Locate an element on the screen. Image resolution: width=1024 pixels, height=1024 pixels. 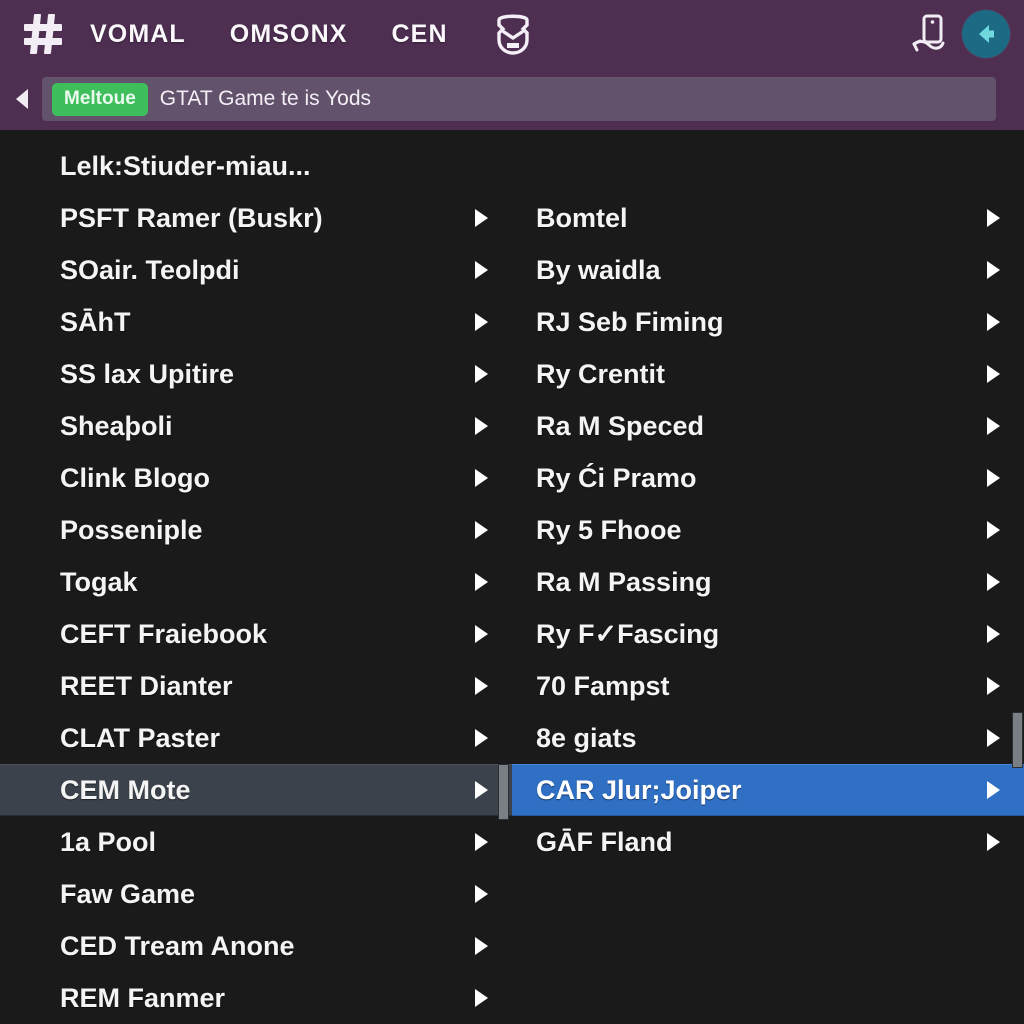
menu-item-ry-i-pramo: Ry Ći Pramo is located at coordinates (768, 478).